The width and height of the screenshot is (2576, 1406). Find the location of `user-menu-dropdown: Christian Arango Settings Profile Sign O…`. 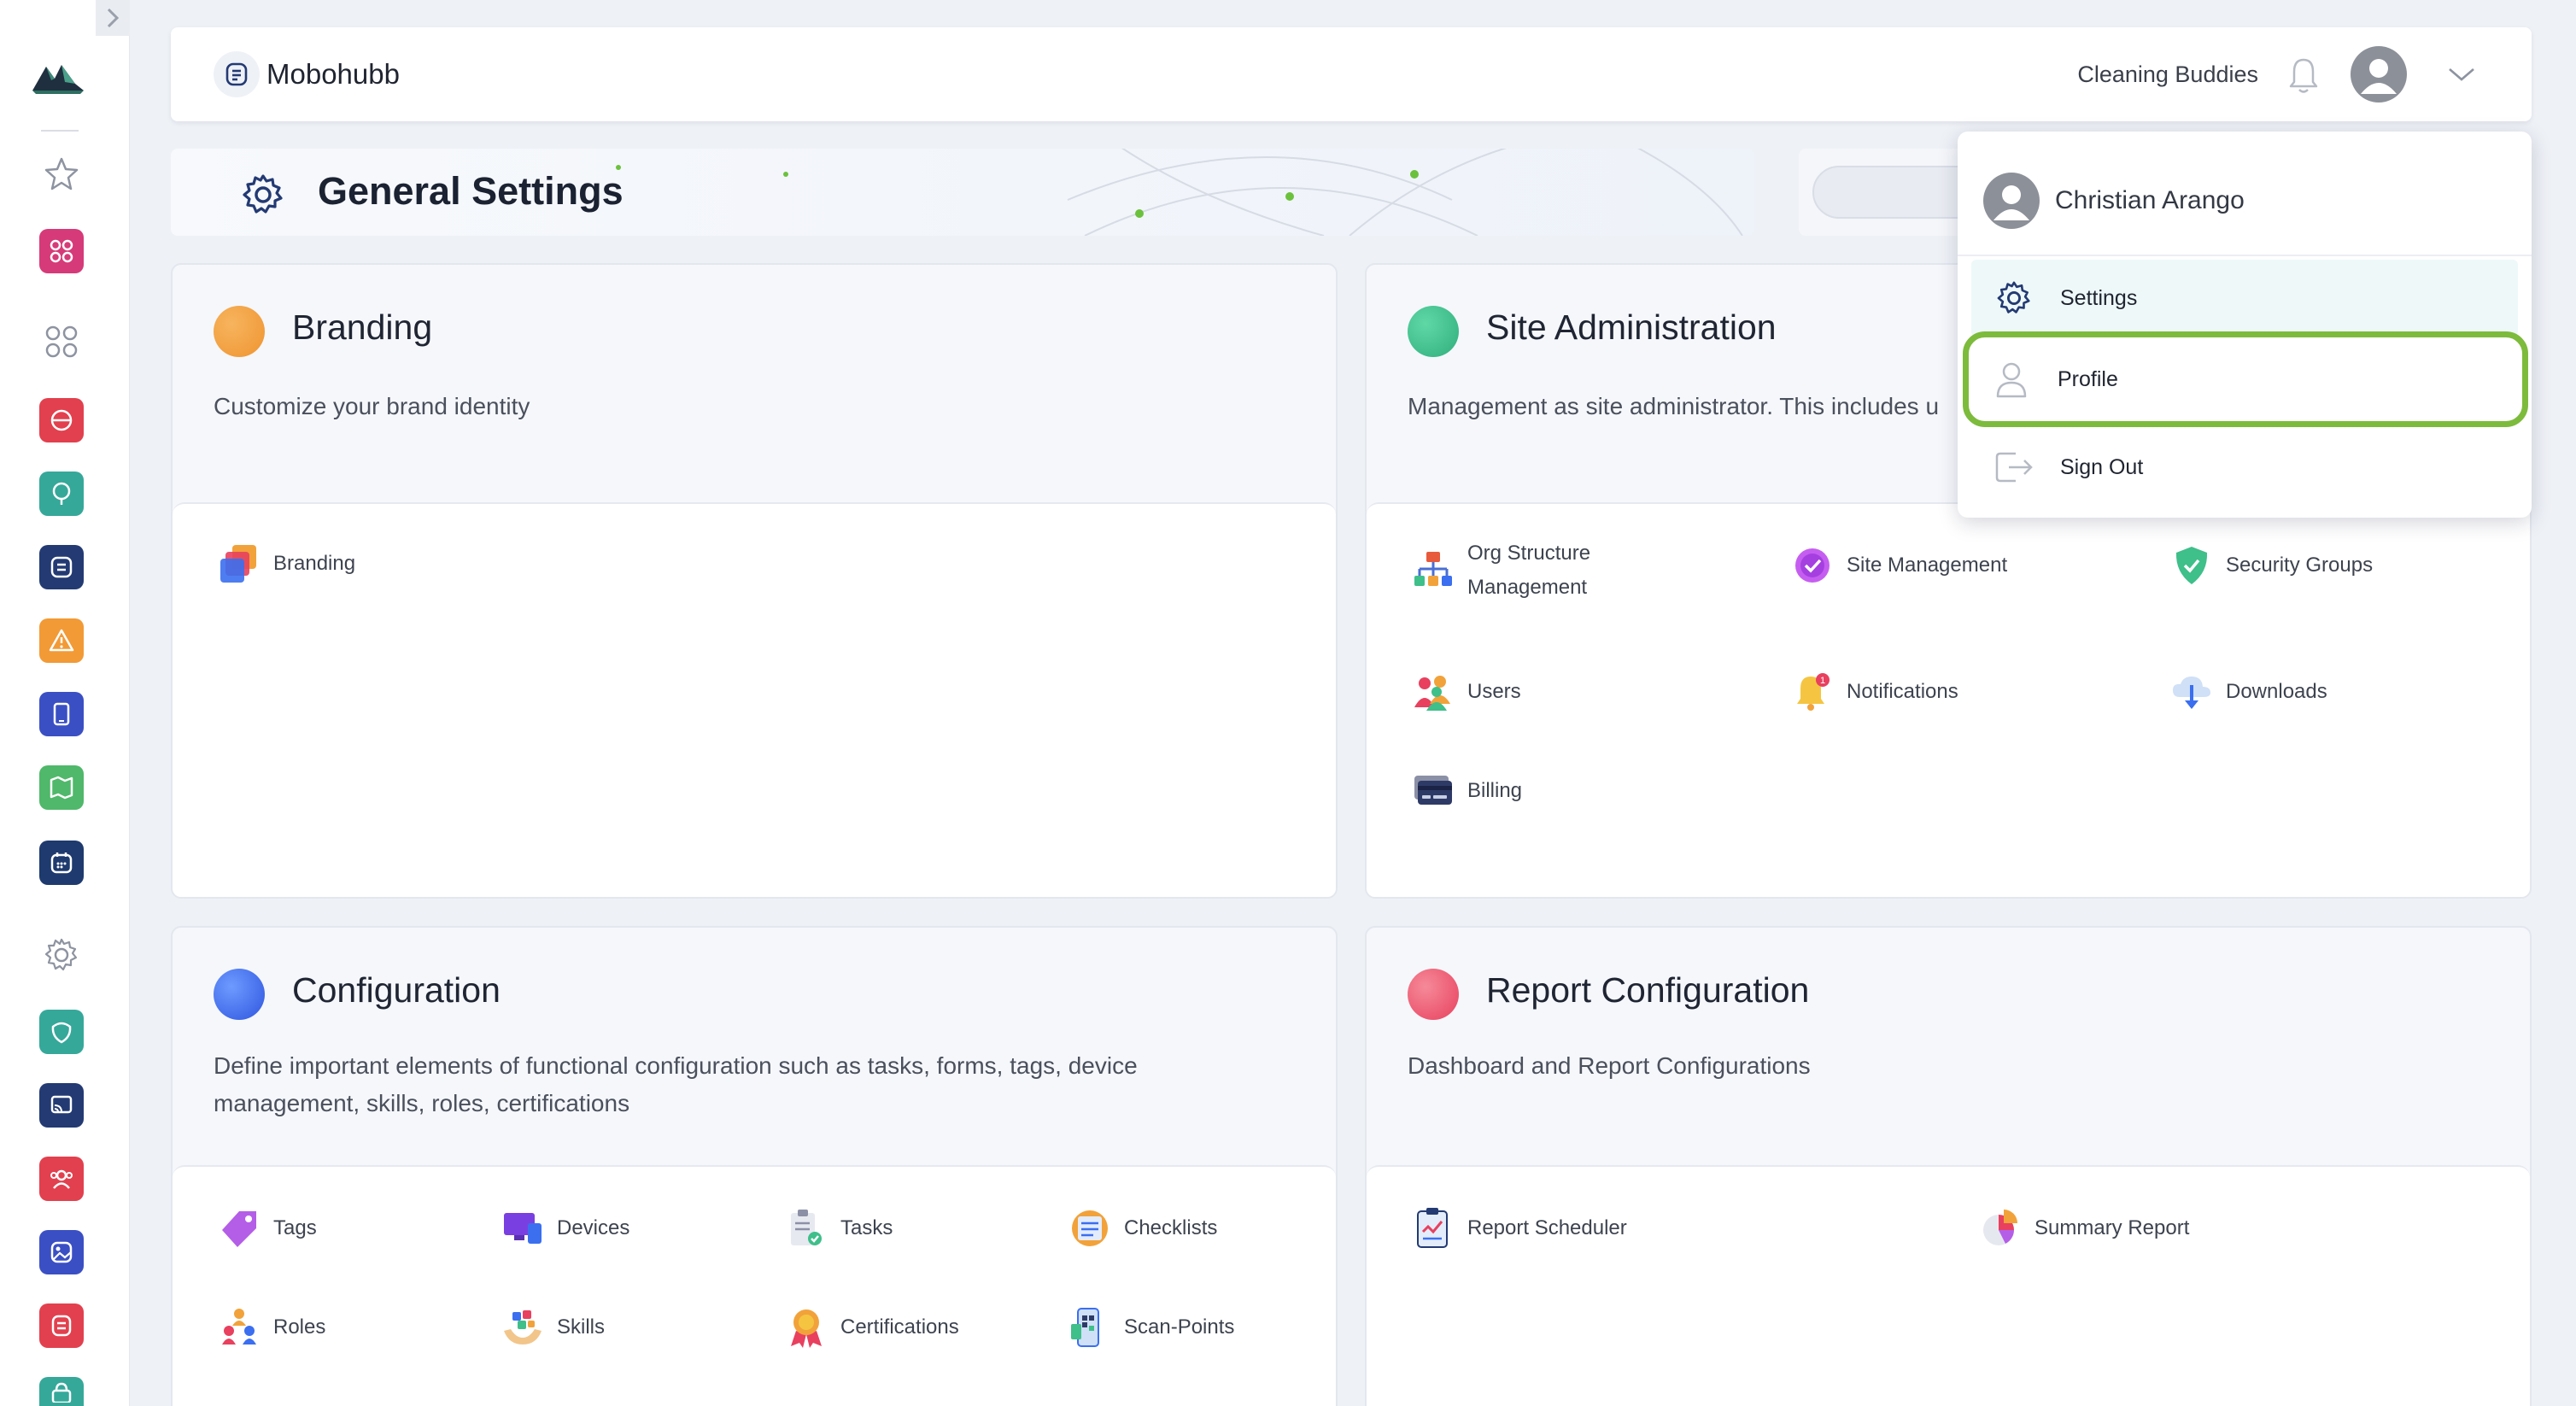

user-menu-dropdown: Christian Arango Settings Profile Sign O… is located at coordinates (2245, 325).